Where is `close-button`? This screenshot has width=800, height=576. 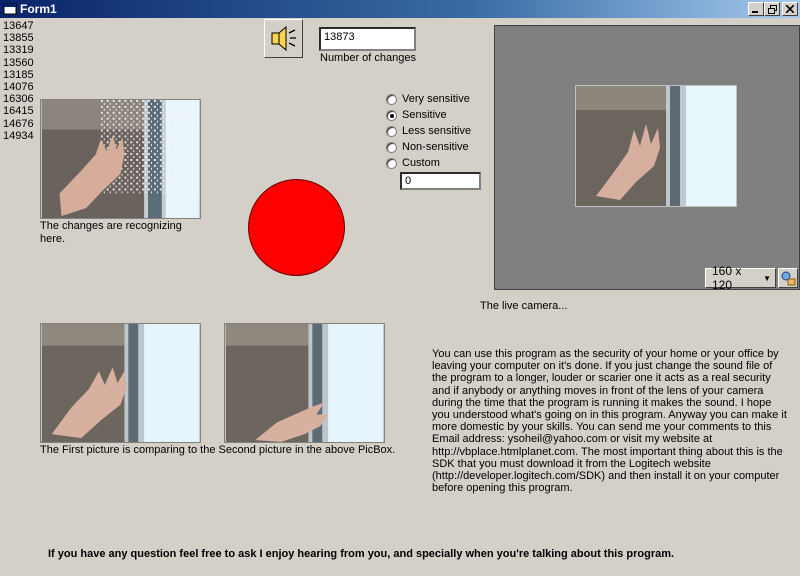
close-button is located at coordinates (790, 9).